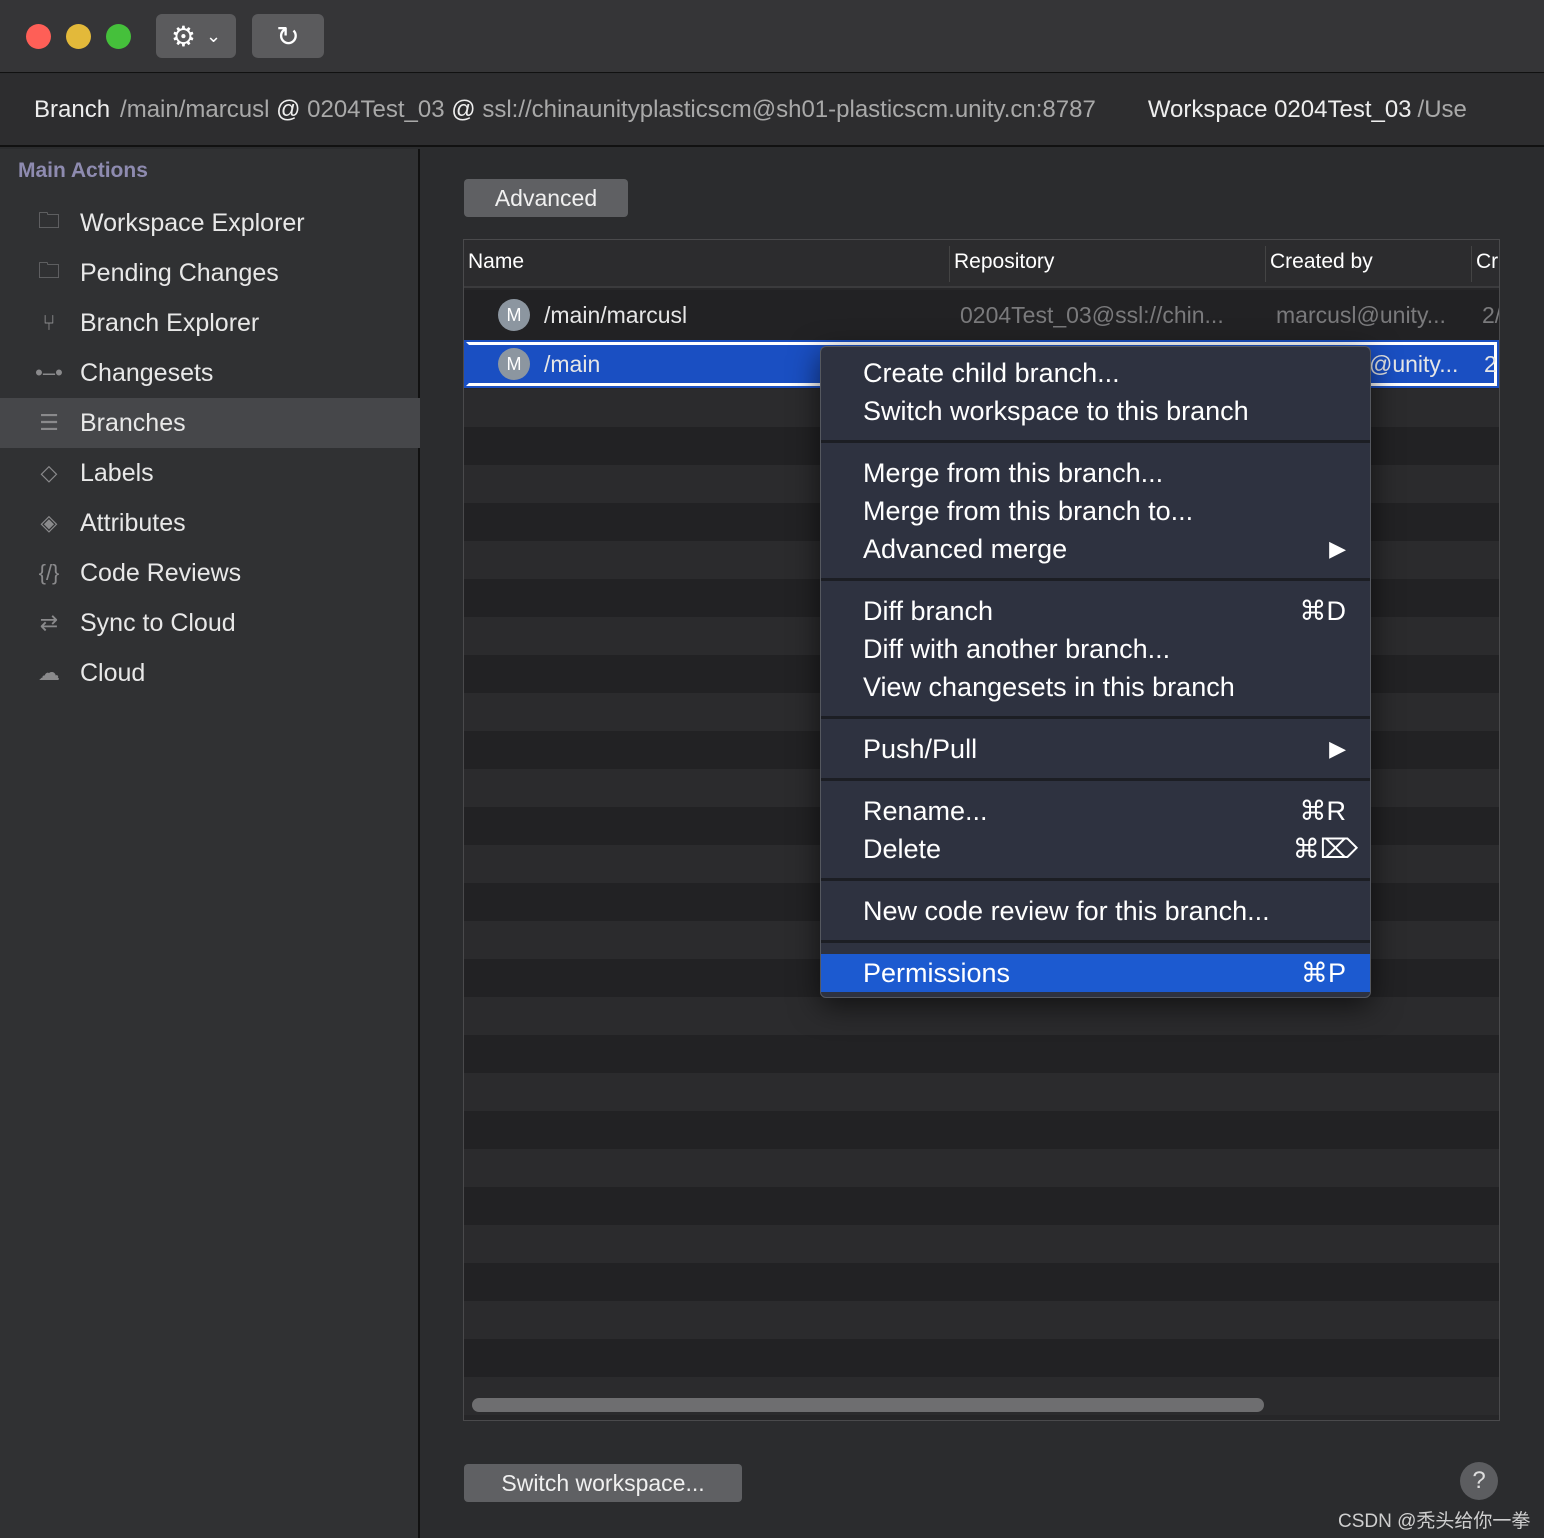 This screenshot has height=1538, width=1544. What do you see at coordinates (49, 572) in the screenshot?
I see `code-icon: {/}` at bounding box center [49, 572].